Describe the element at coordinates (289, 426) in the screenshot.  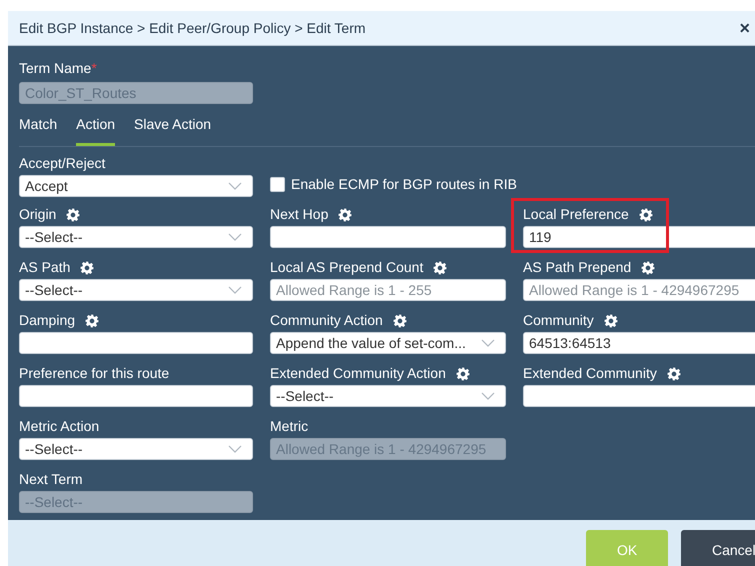
I see `field-label: Metric` at that location.